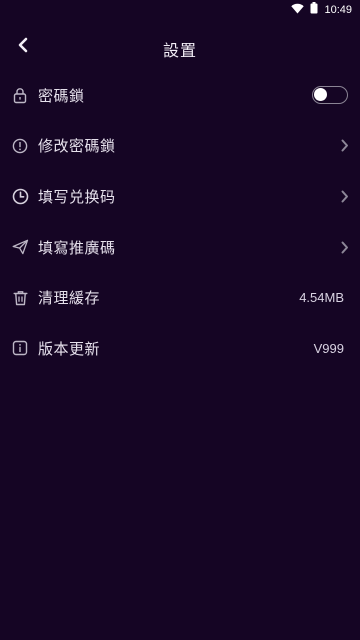 The width and height of the screenshot is (360, 640). Describe the element at coordinates (77, 247) in the screenshot. I see `setting-label: 填寫推廣碼` at that location.